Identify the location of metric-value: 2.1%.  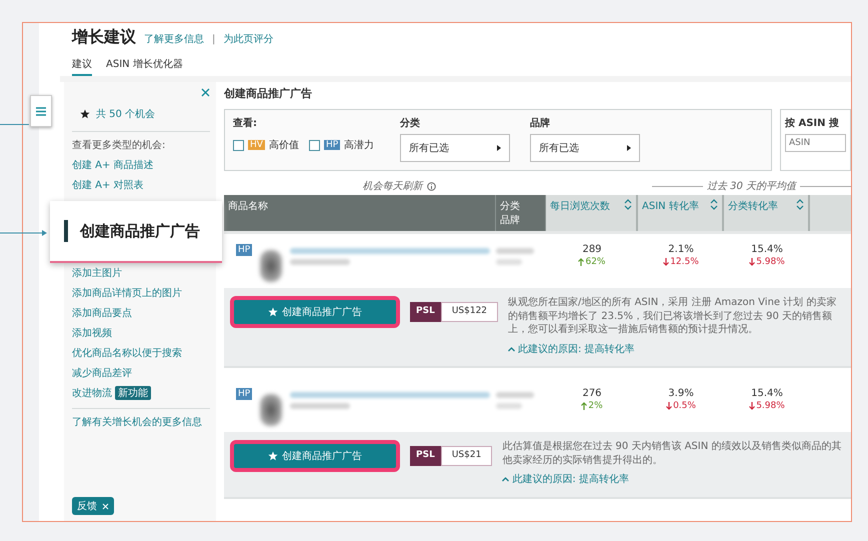
(681, 249).